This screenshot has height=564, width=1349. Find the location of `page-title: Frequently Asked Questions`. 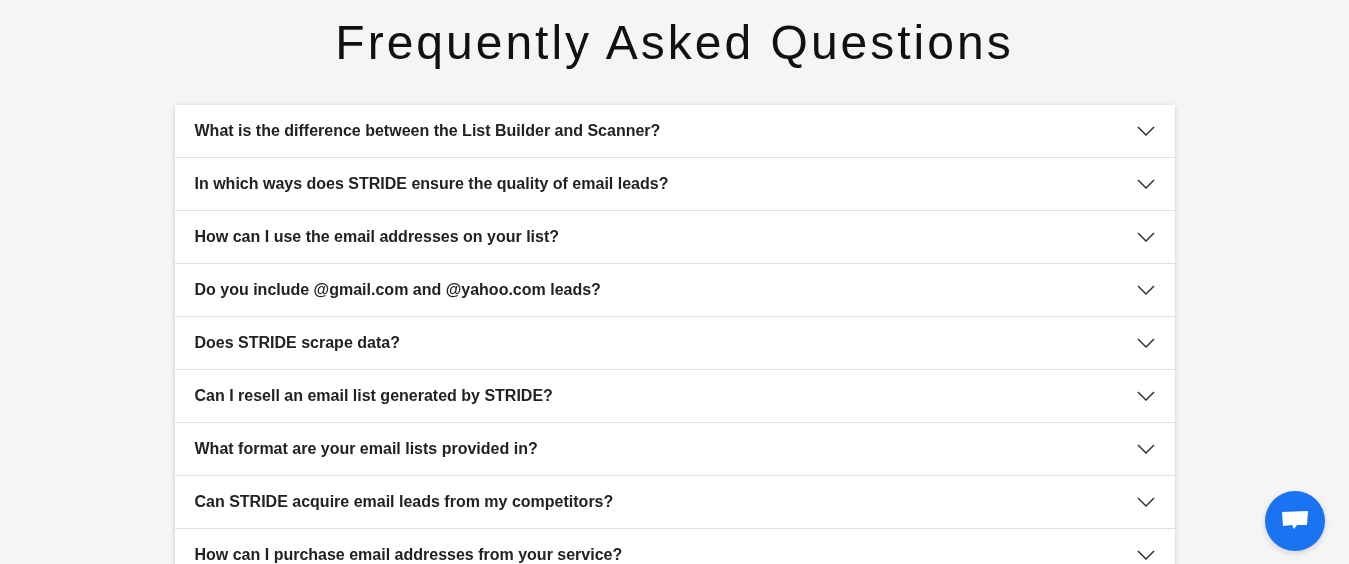

page-title: Frequently Asked Questions is located at coordinates (674, 43).